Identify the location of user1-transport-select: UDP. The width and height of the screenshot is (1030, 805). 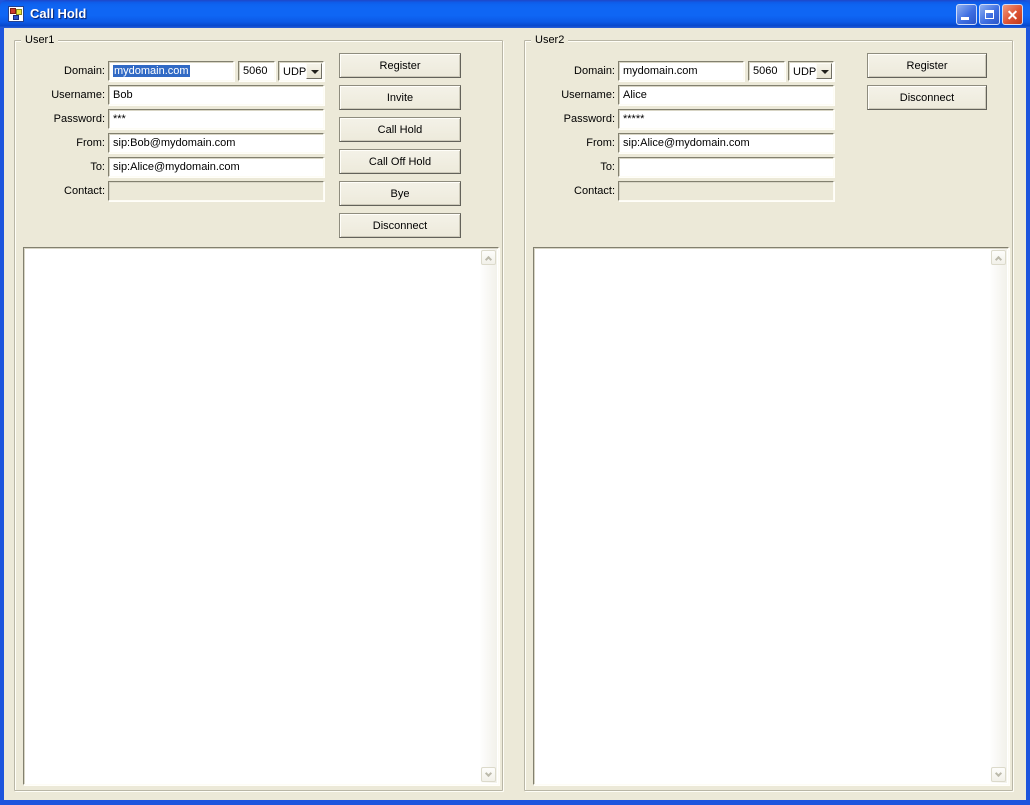
(301, 71).